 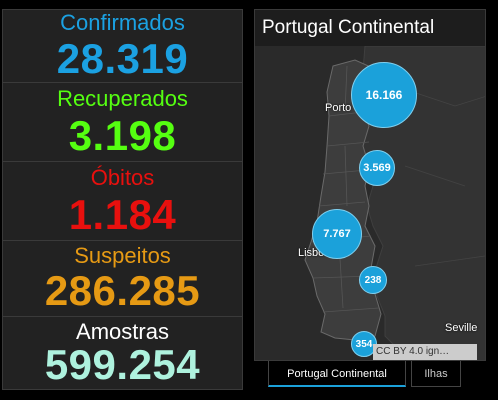 I want to click on stat-samples: Amostras 599.254, so click(x=122, y=353).